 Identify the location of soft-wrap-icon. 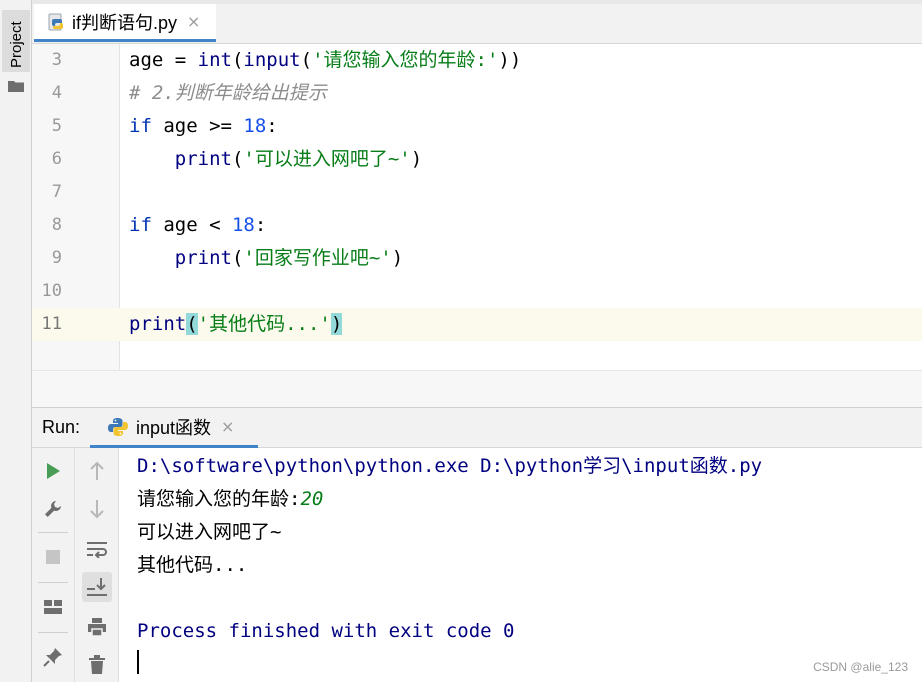
(97, 549).